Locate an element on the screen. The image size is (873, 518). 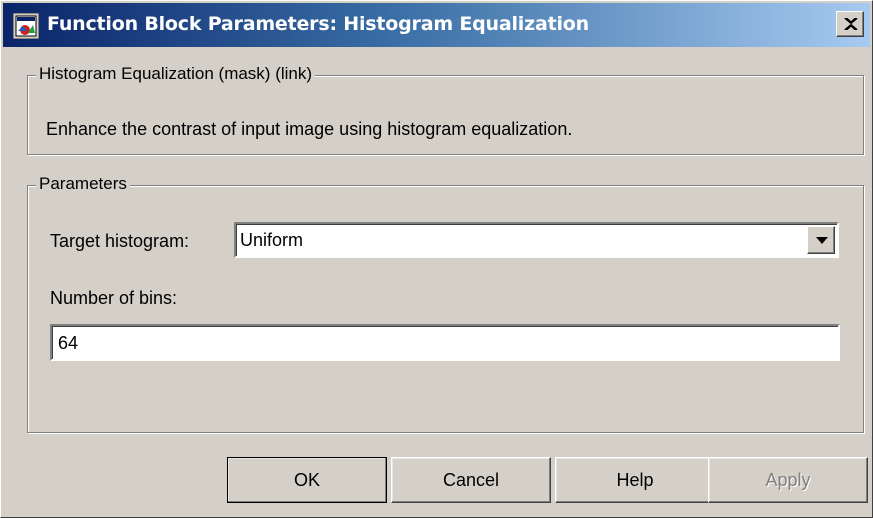
close-icon is located at coordinates (851, 24).